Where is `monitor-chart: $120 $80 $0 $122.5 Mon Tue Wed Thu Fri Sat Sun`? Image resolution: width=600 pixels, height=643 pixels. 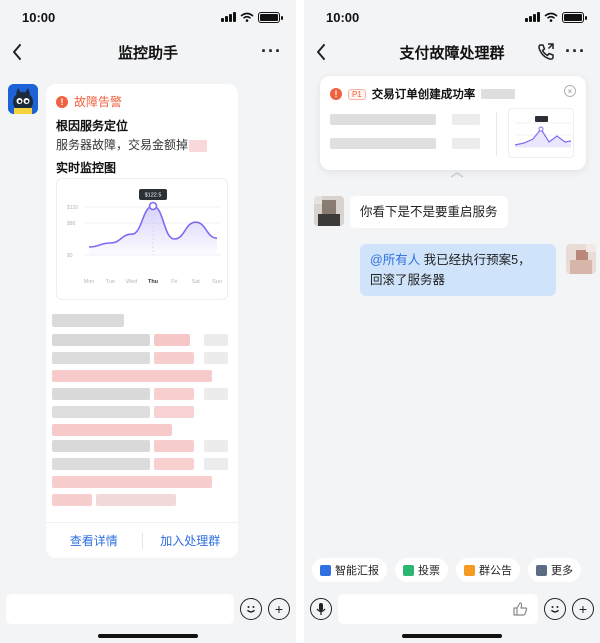
monitor-chart: $120 $80 $0 $122.5 Mon Tue Wed Thu Fri Sat Sun is located at coordinates (142, 239).